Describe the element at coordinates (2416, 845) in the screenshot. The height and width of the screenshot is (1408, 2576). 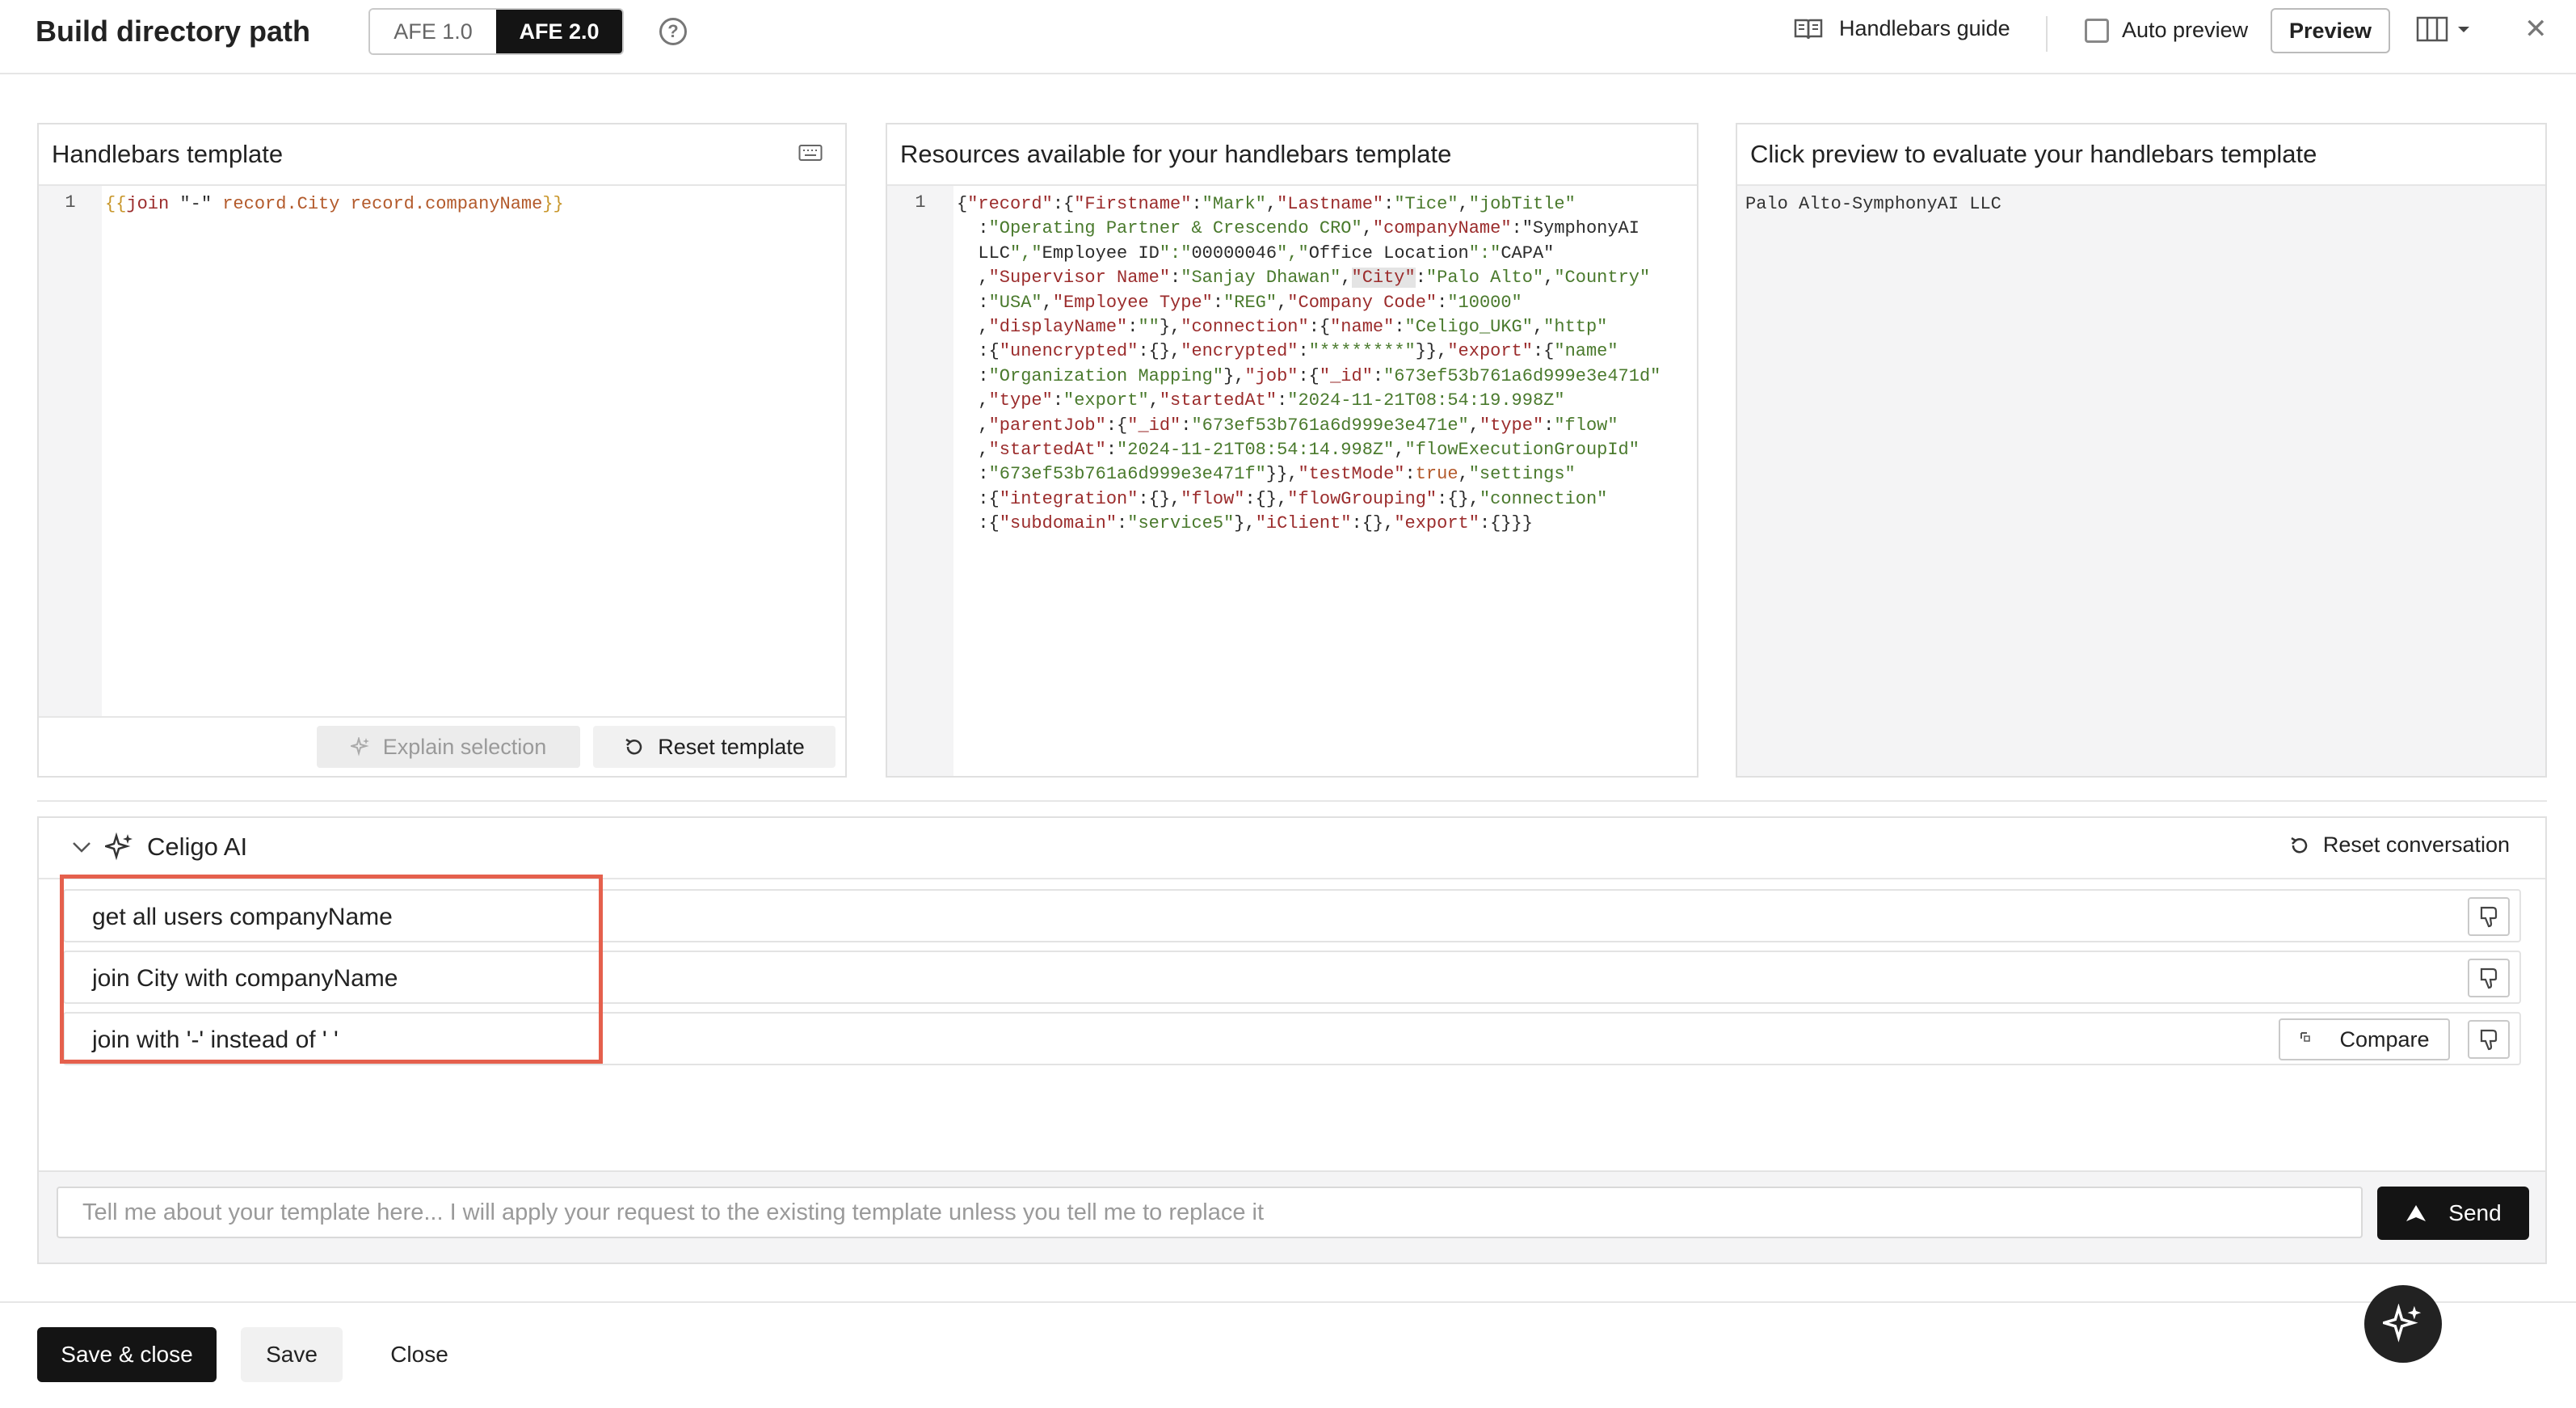
I see `reset-conversation-label: Reset conversation` at that location.